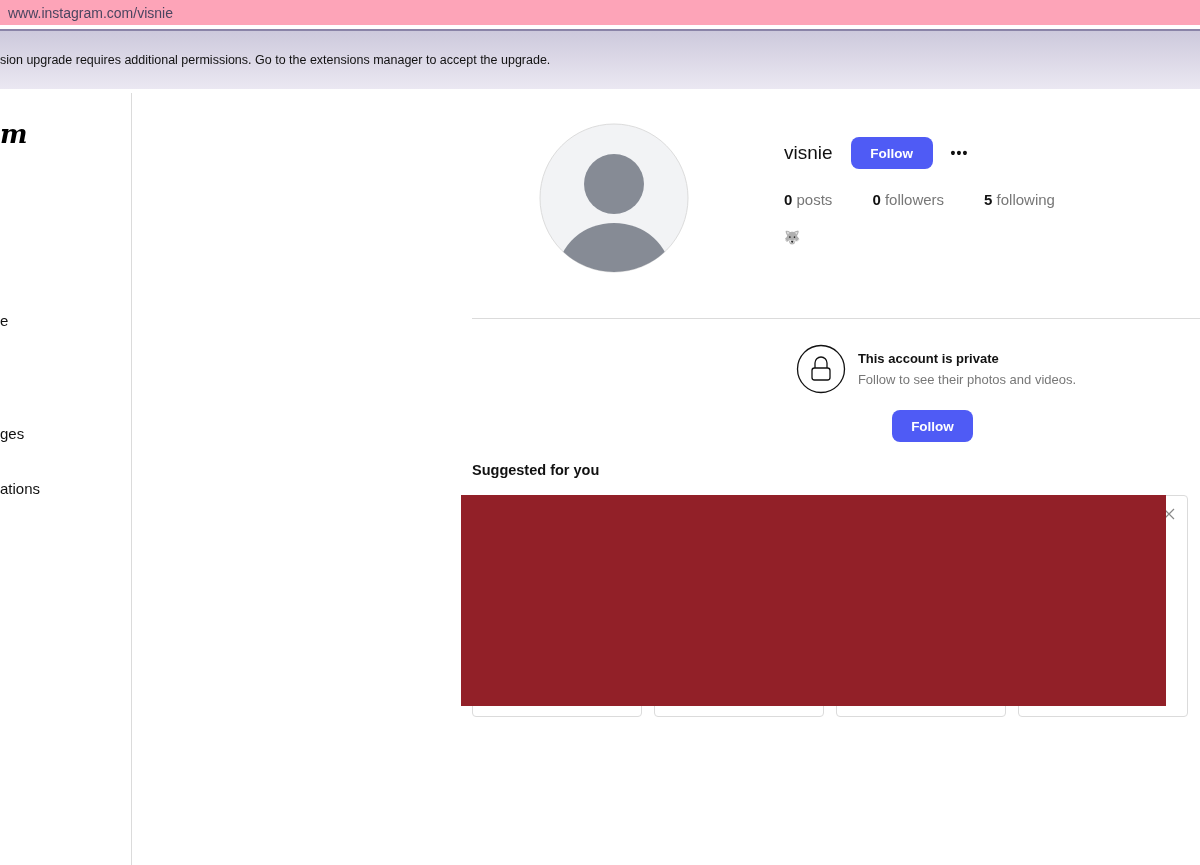 This screenshot has height=865, width=1200. What do you see at coordinates (90, 12) in the screenshot?
I see `address-url: www.instagram.com/visnie` at bounding box center [90, 12].